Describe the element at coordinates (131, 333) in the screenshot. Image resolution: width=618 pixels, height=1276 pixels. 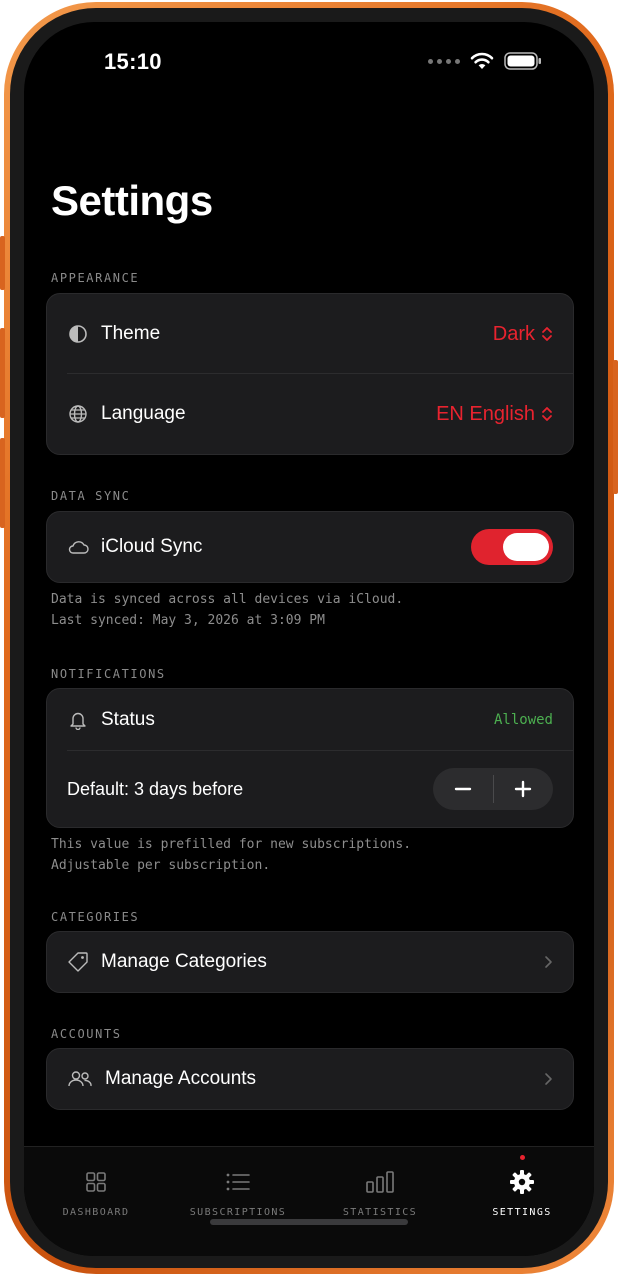
I see `theme-label: Theme` at that location.